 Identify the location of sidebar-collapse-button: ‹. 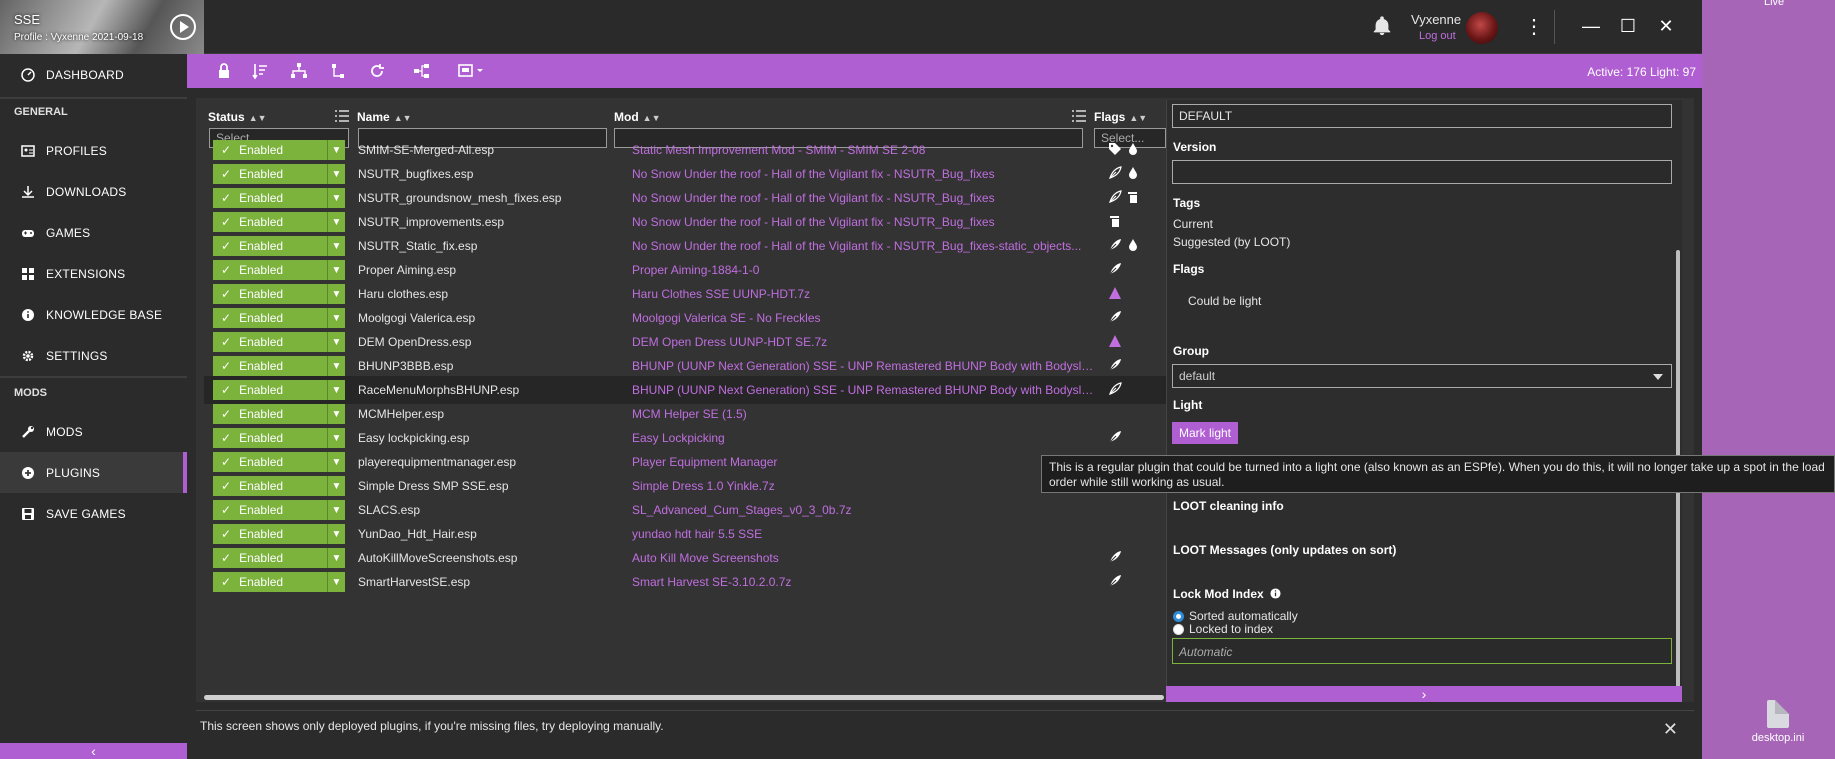
(93, 751).